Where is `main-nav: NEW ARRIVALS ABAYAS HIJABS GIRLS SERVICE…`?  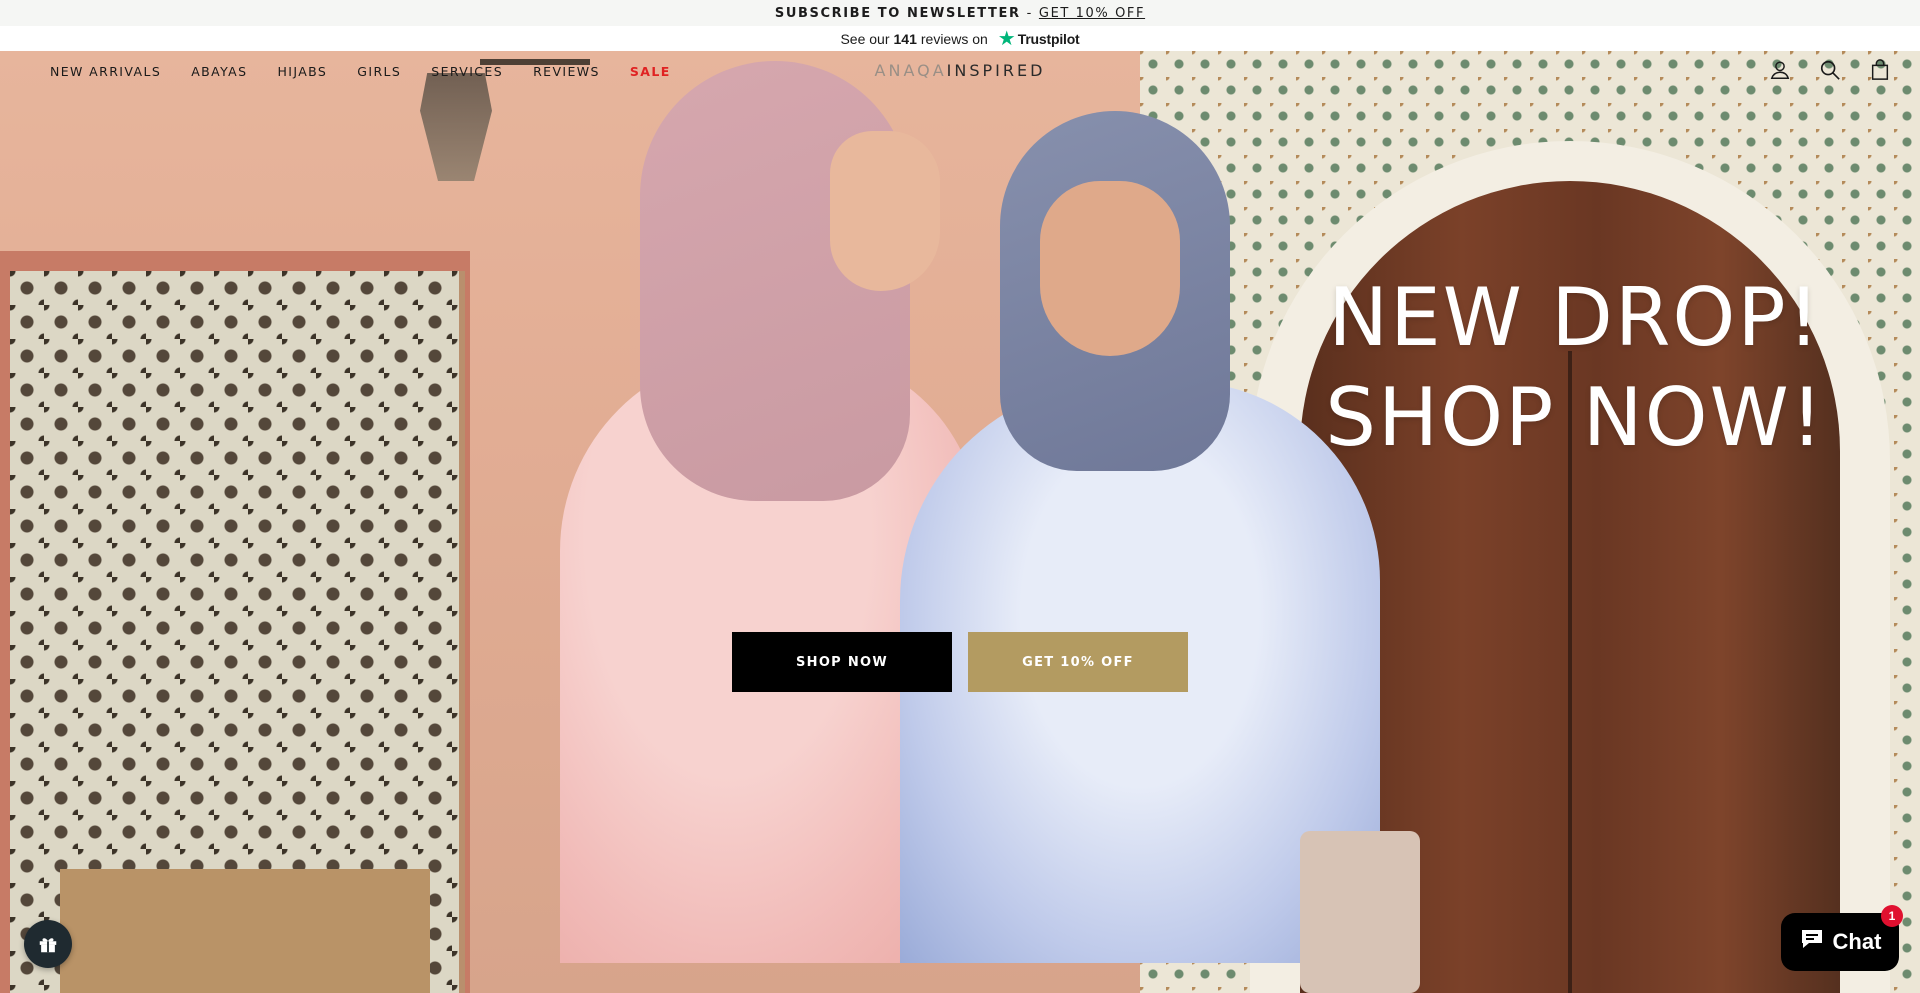
main-nav: NEW ARRIVALS ABAYAS HIJABS GIRLS SERVICE… is located at coordinates (375, 71).